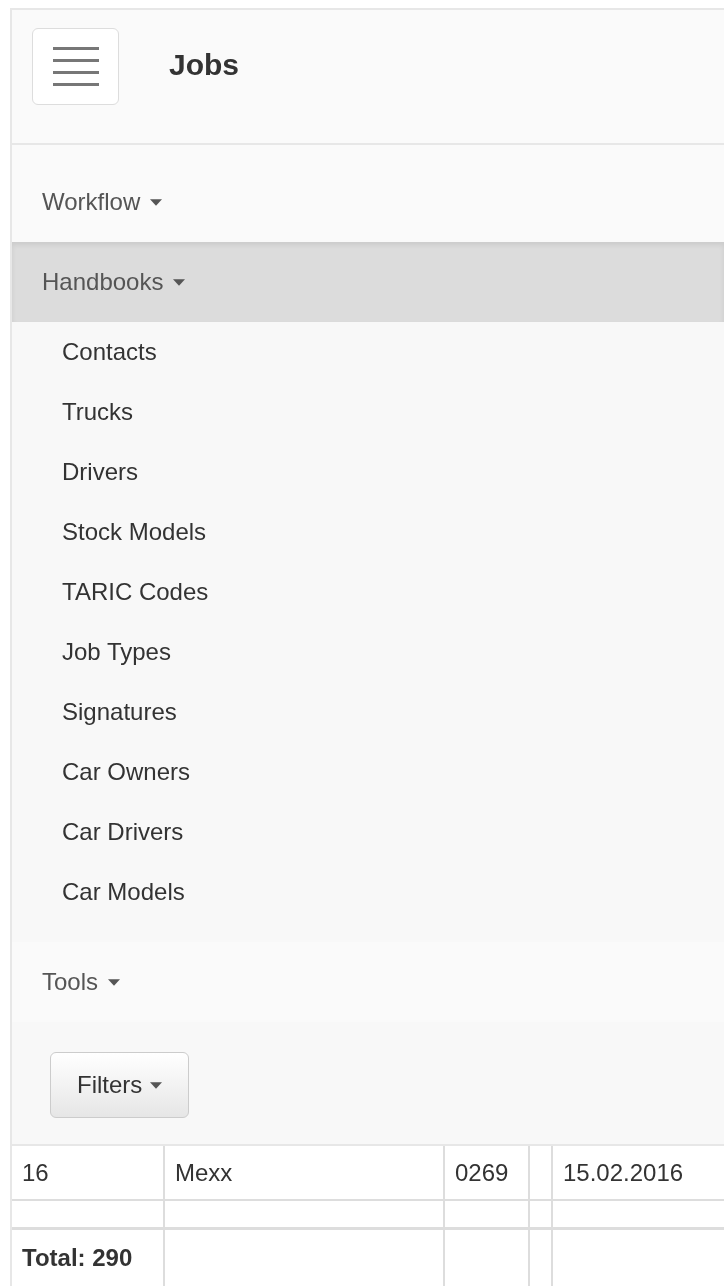 Image resolution: width=724 pixels, height=1286 pixels. I want to click on submenu-item: Car Drivers, so click(393, 832).